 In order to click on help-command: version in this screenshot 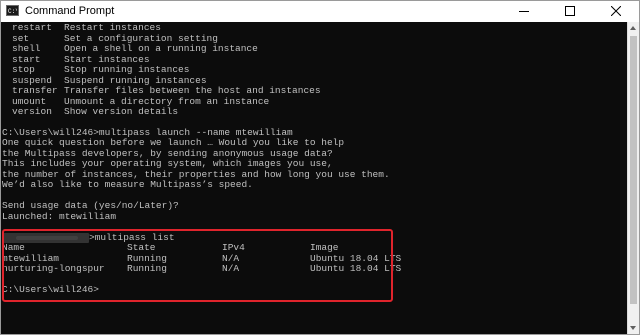, I will do `click(32, 111)`.